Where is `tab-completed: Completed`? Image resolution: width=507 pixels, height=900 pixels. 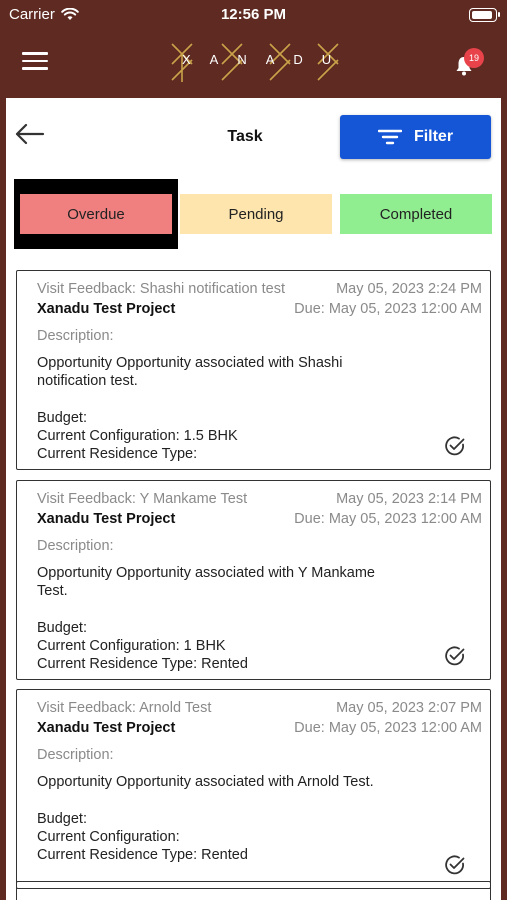
tab-completed: Completed is located at coordinates (416, 214).